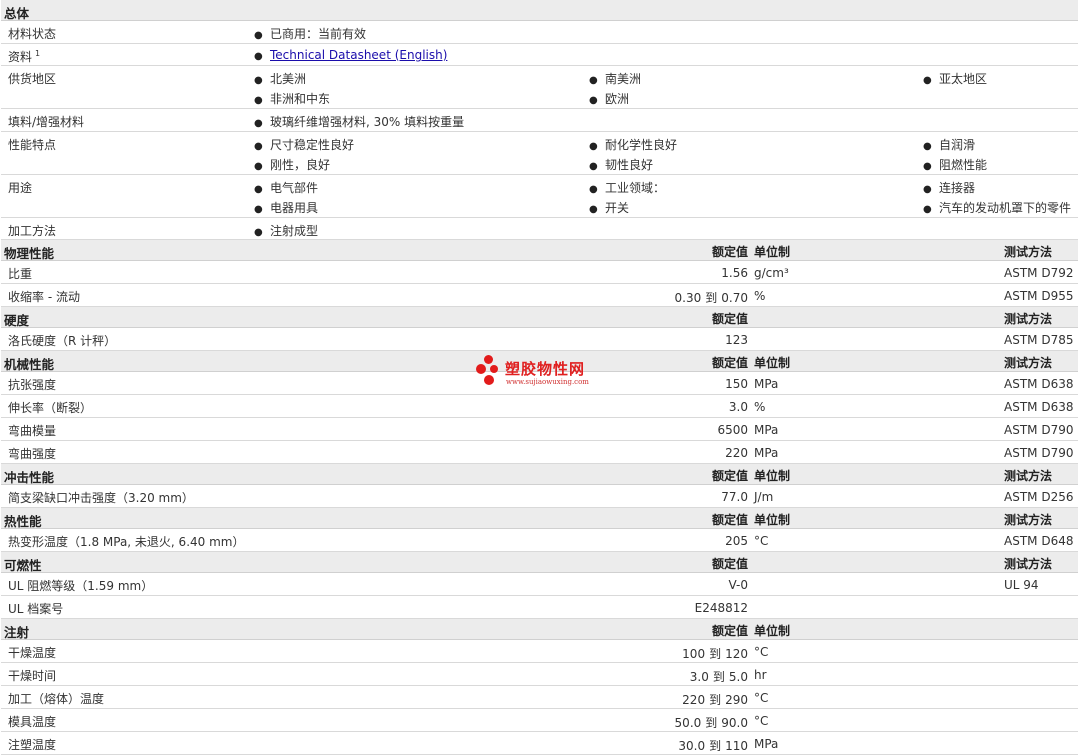  Describe the element at coordinates (32, 722) in the screenshot. I see `property-label: 模具温度` at that location.